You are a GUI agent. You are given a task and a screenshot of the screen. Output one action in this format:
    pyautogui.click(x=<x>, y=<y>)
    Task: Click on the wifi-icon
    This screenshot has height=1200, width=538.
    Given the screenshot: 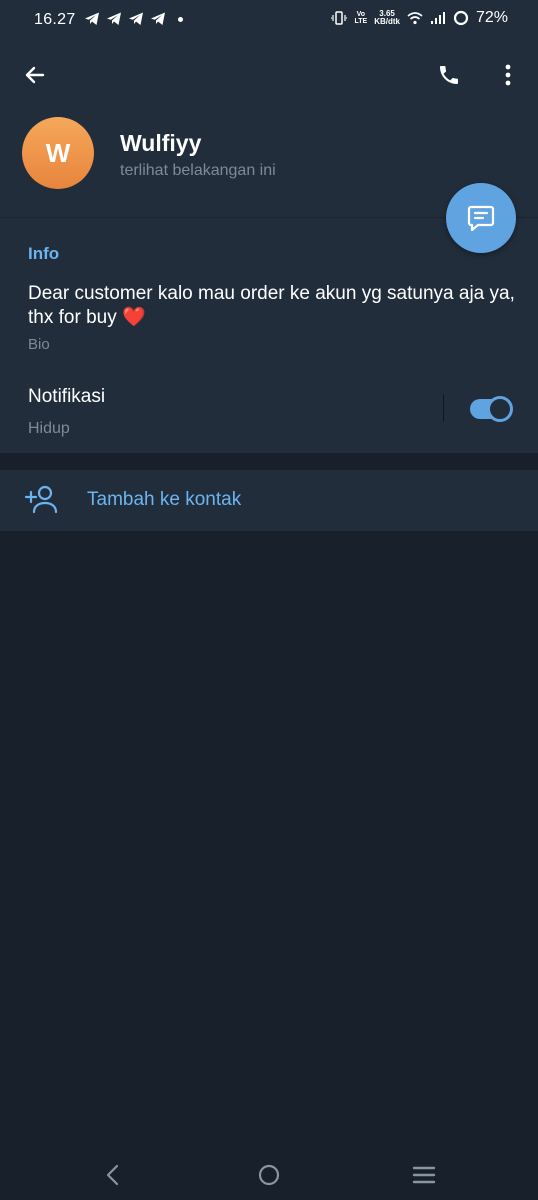 What is the action you would take?
    pyautogui.click(x=415, y=18)
    